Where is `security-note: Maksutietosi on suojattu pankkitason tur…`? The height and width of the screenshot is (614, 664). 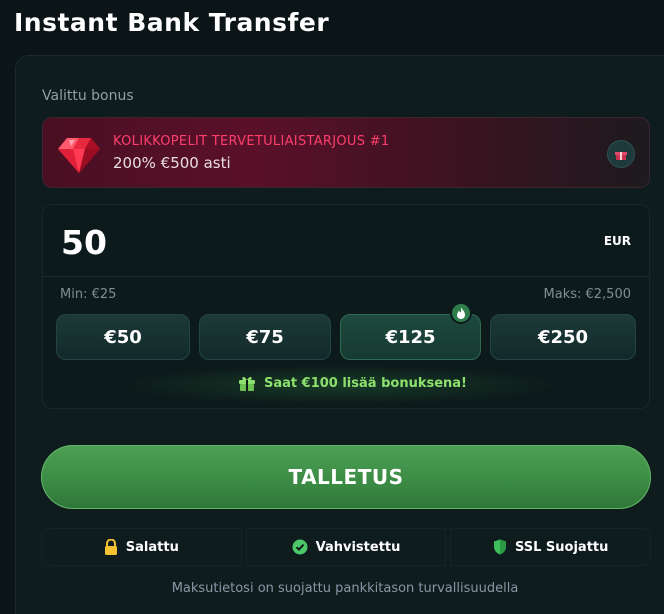 security-note: Maksutietosi on suojattu pankkitason tur… is located at coordinates (345, 588).